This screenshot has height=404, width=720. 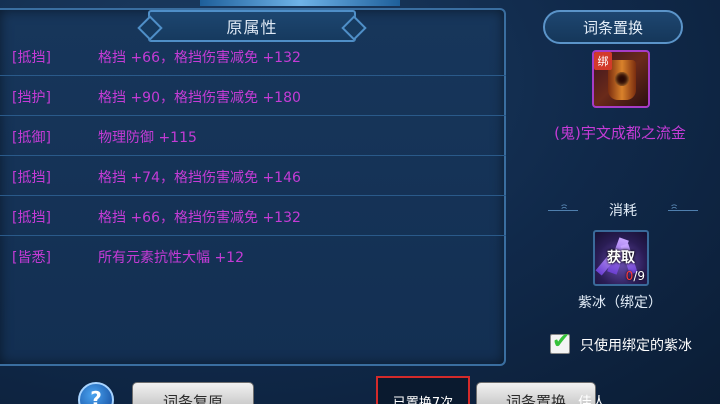 I want to click on obtain-label: 获取, so click(x=621, y=258).